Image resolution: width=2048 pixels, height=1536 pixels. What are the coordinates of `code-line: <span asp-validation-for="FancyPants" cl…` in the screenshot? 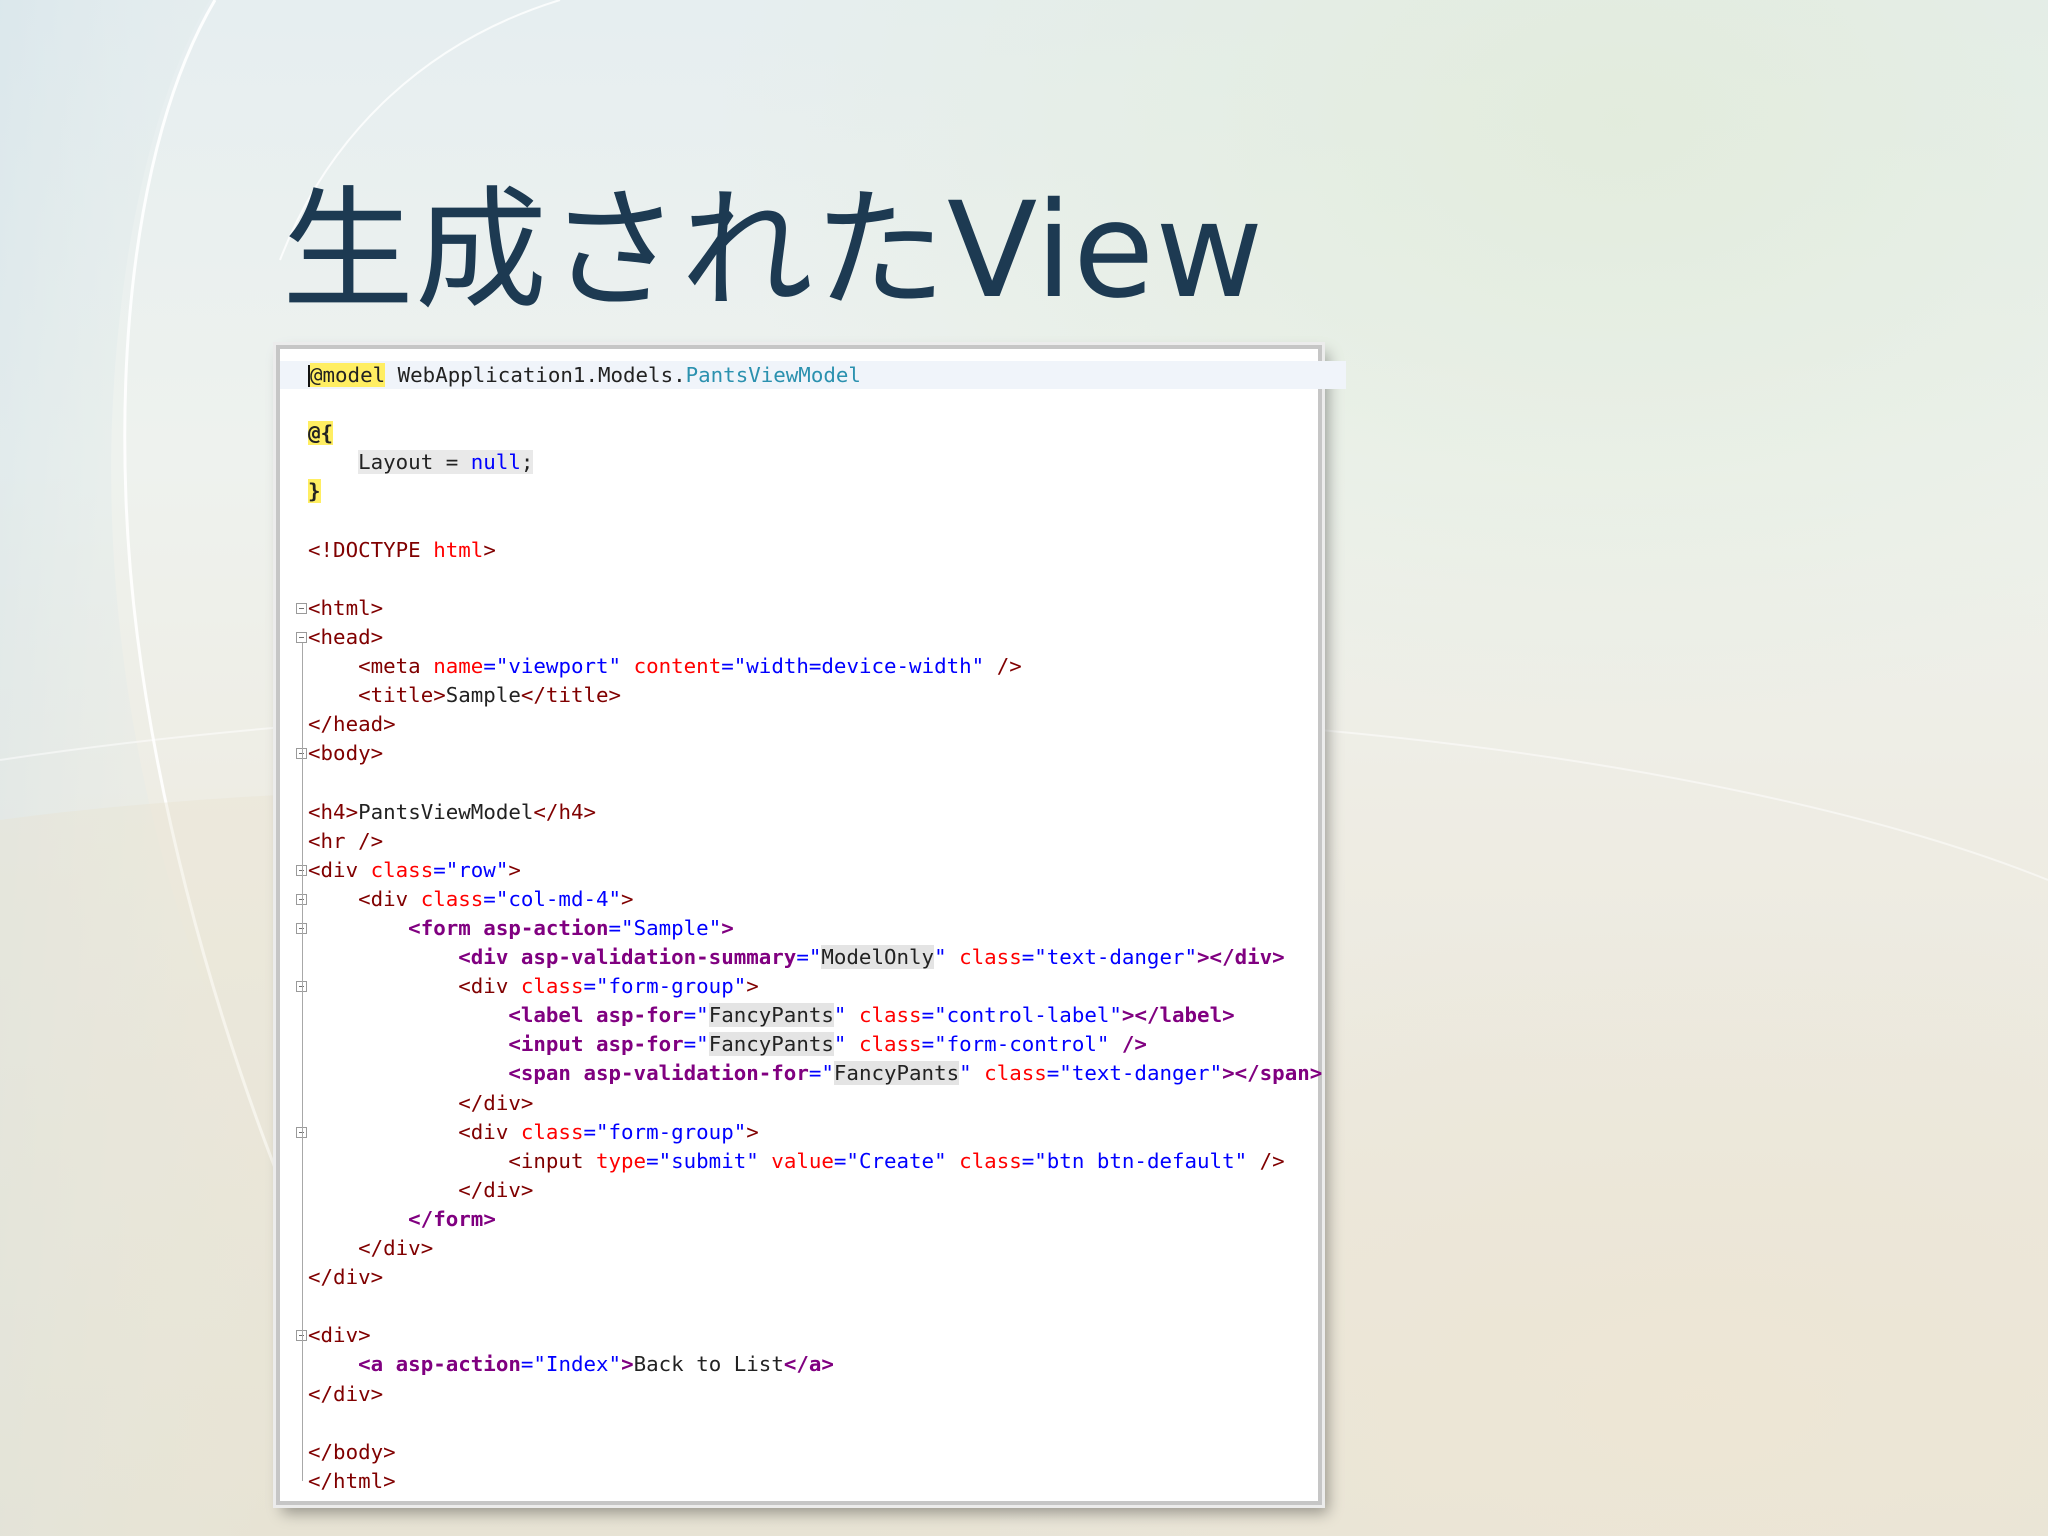 It's located at (801, 1073).